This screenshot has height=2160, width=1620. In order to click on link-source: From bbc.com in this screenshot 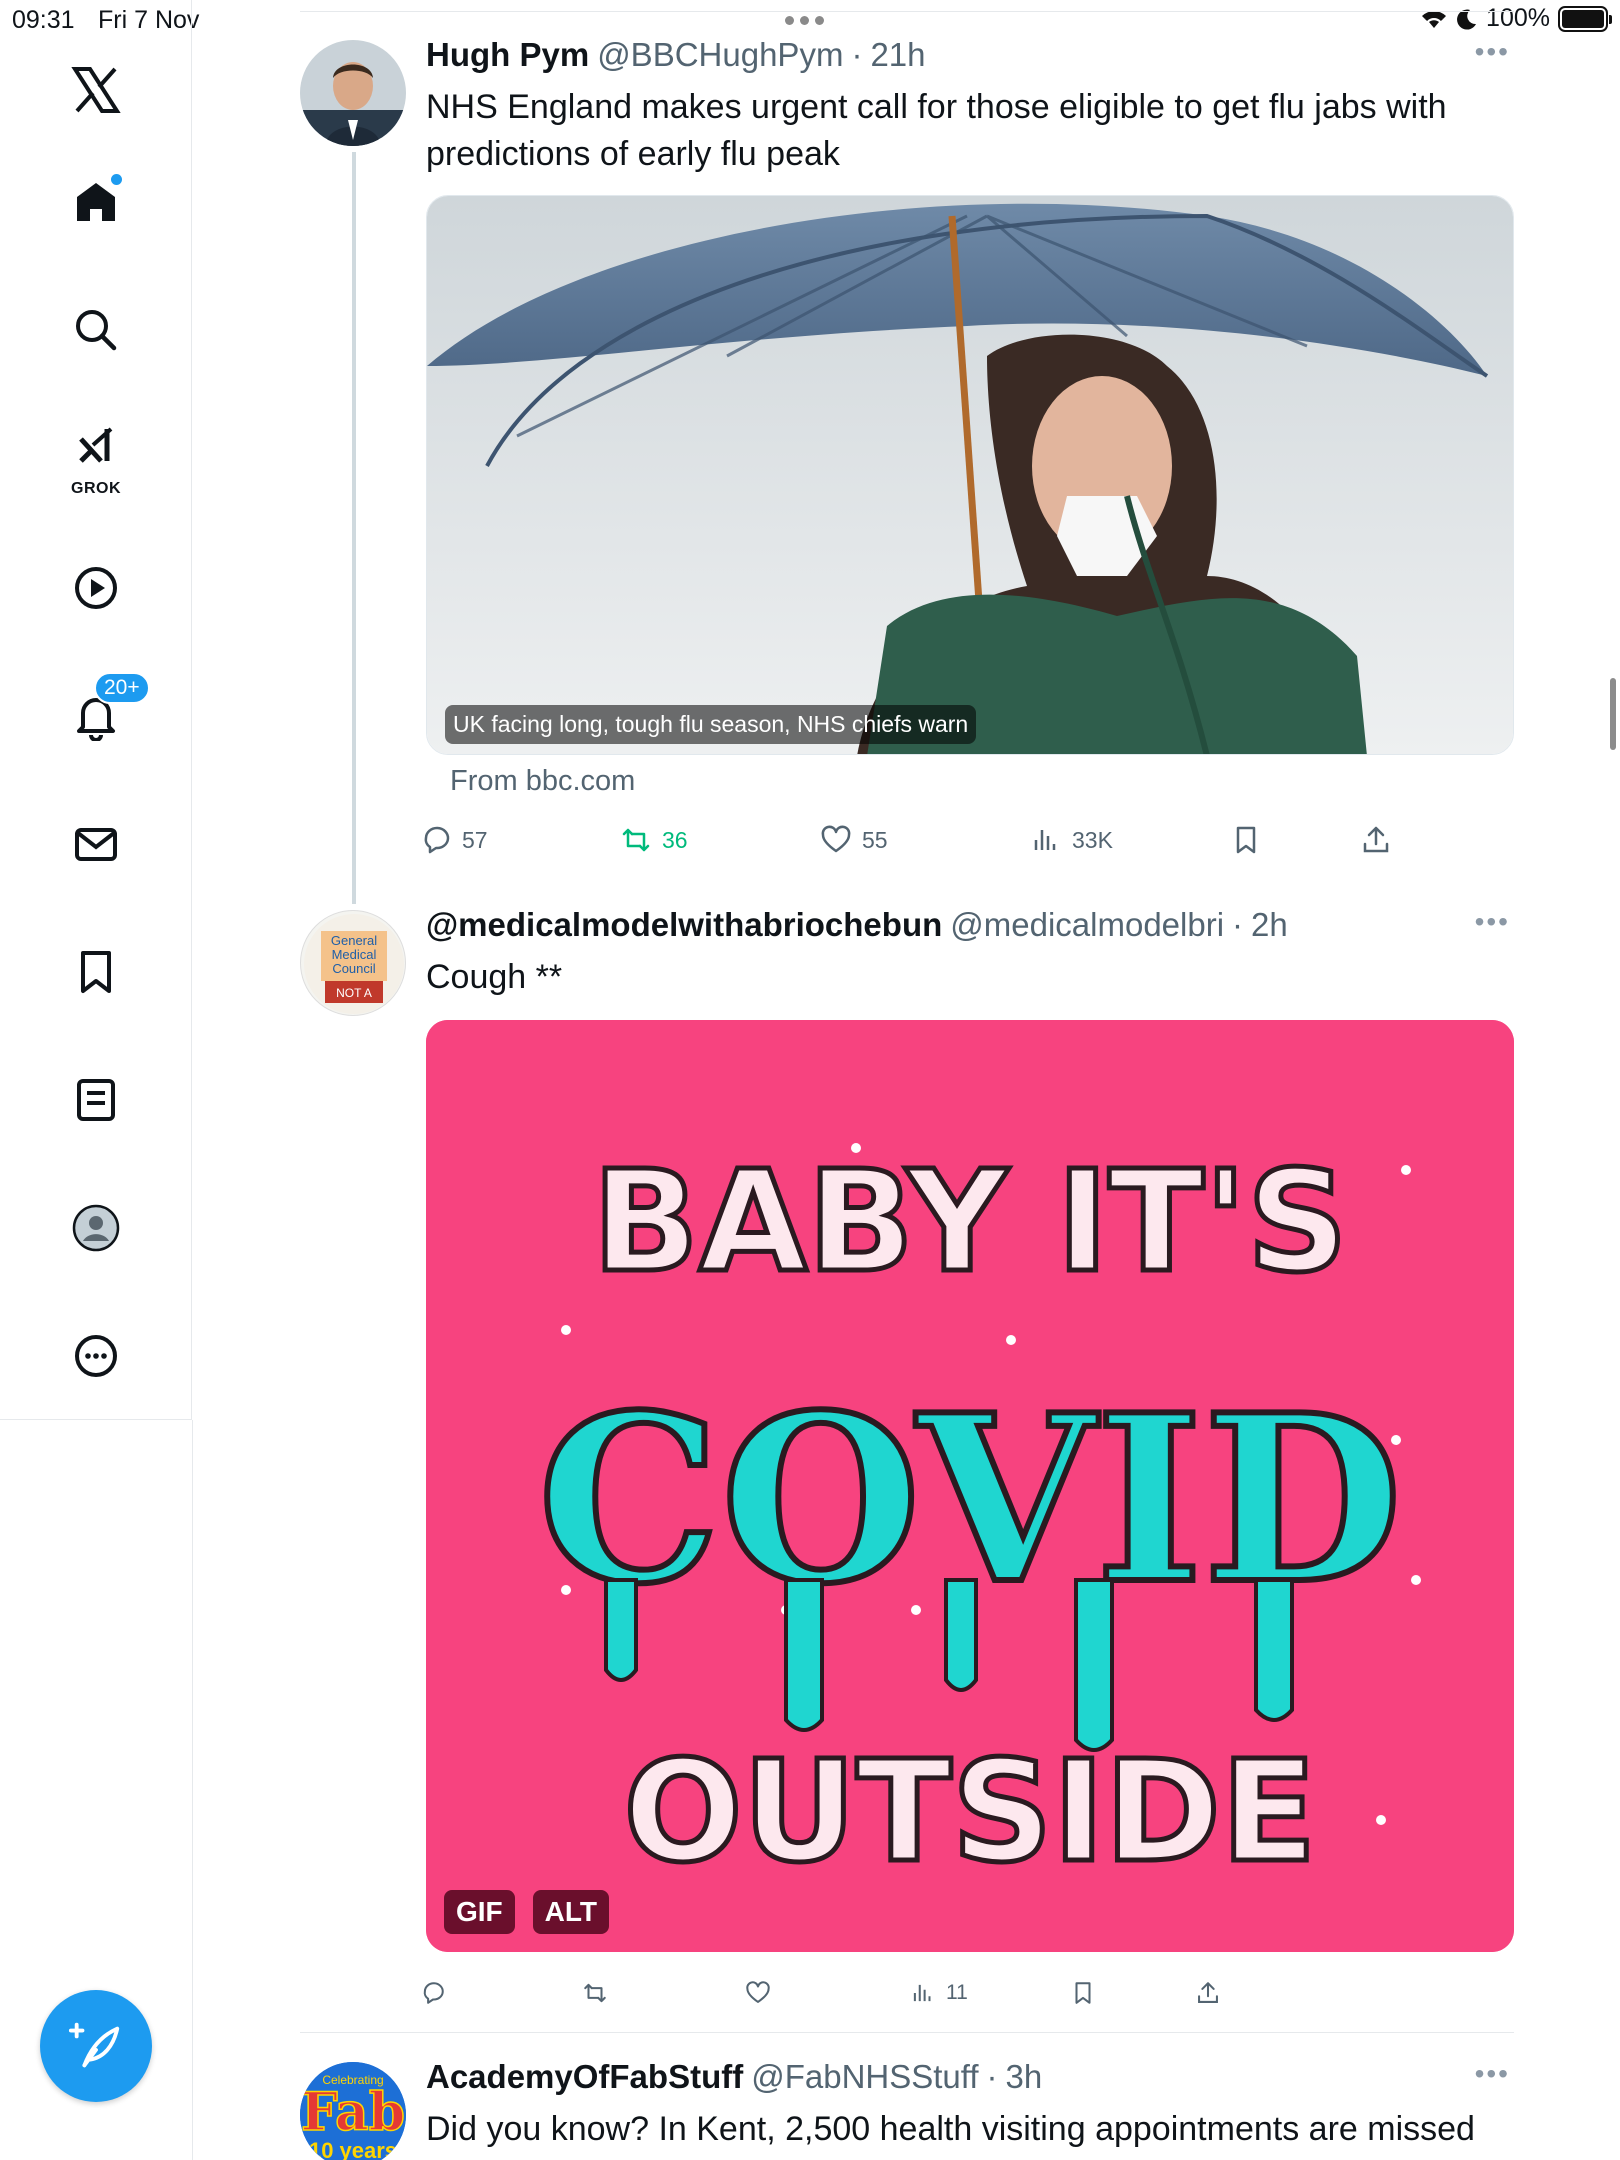, I will do `click(542, 781)`.